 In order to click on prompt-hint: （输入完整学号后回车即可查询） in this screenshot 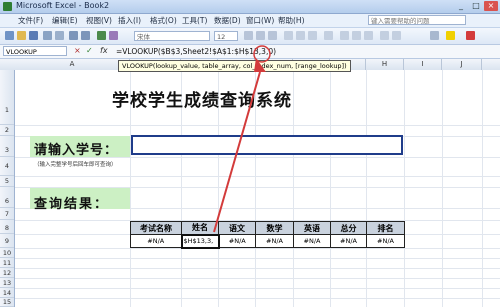, I will do `click(75, 165)`.